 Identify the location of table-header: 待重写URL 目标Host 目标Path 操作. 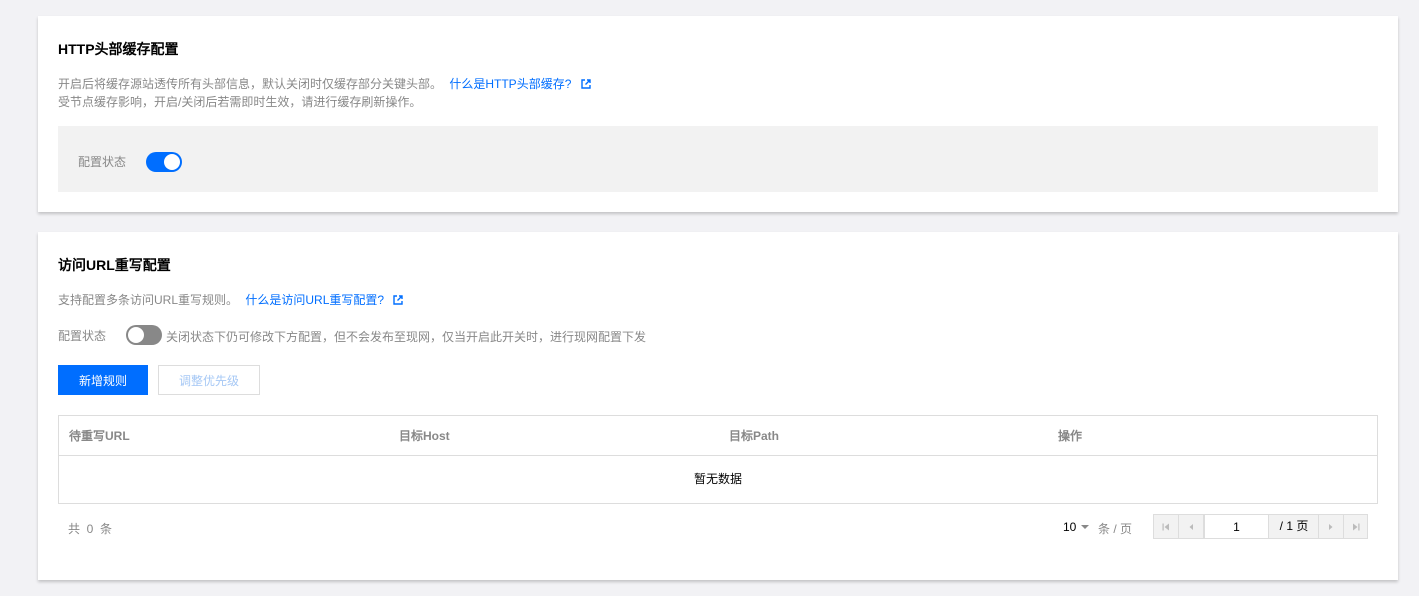
(718, 436).